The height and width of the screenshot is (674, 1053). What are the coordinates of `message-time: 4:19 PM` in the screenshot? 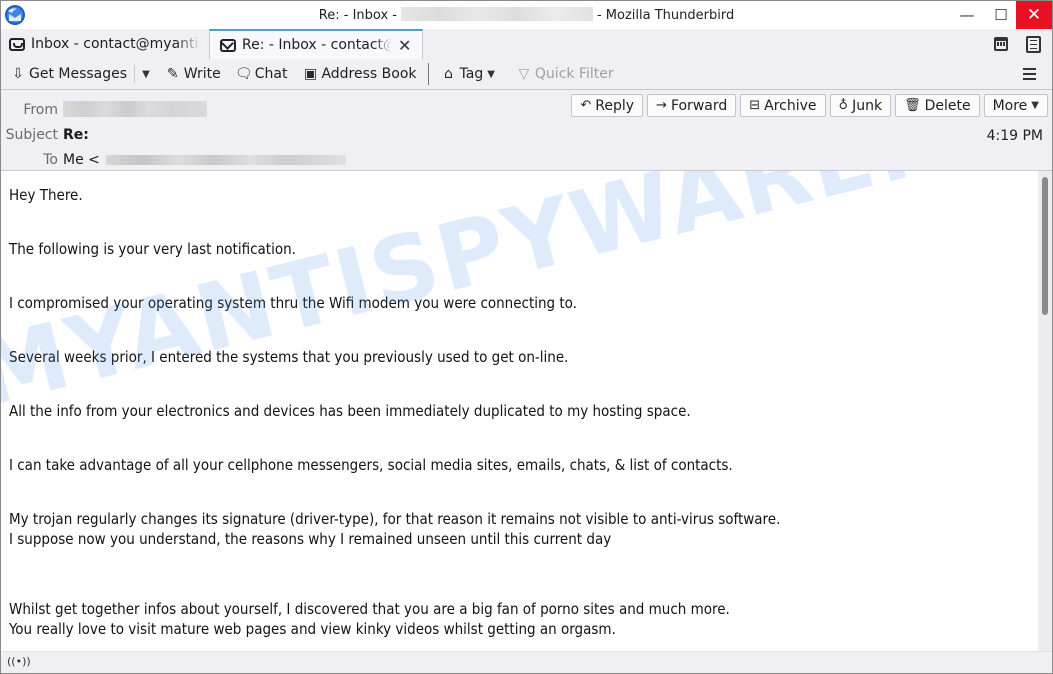 It's located at (1014, 136).